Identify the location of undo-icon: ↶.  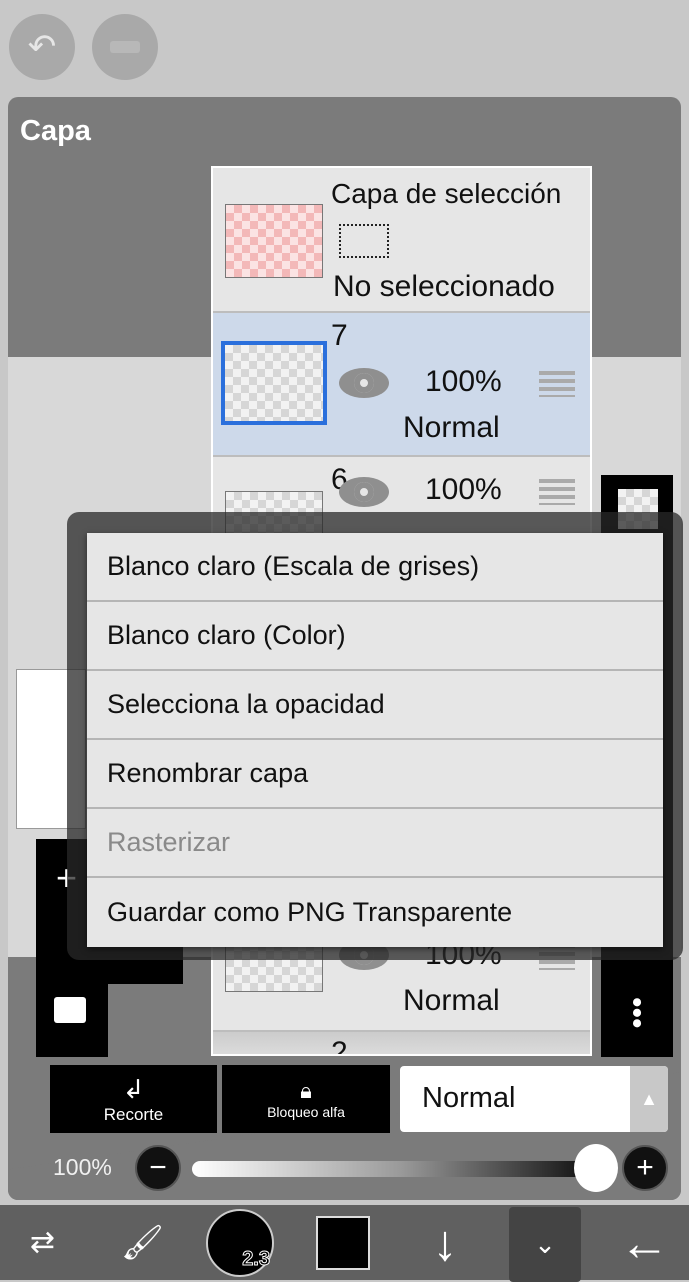
(42, 47).